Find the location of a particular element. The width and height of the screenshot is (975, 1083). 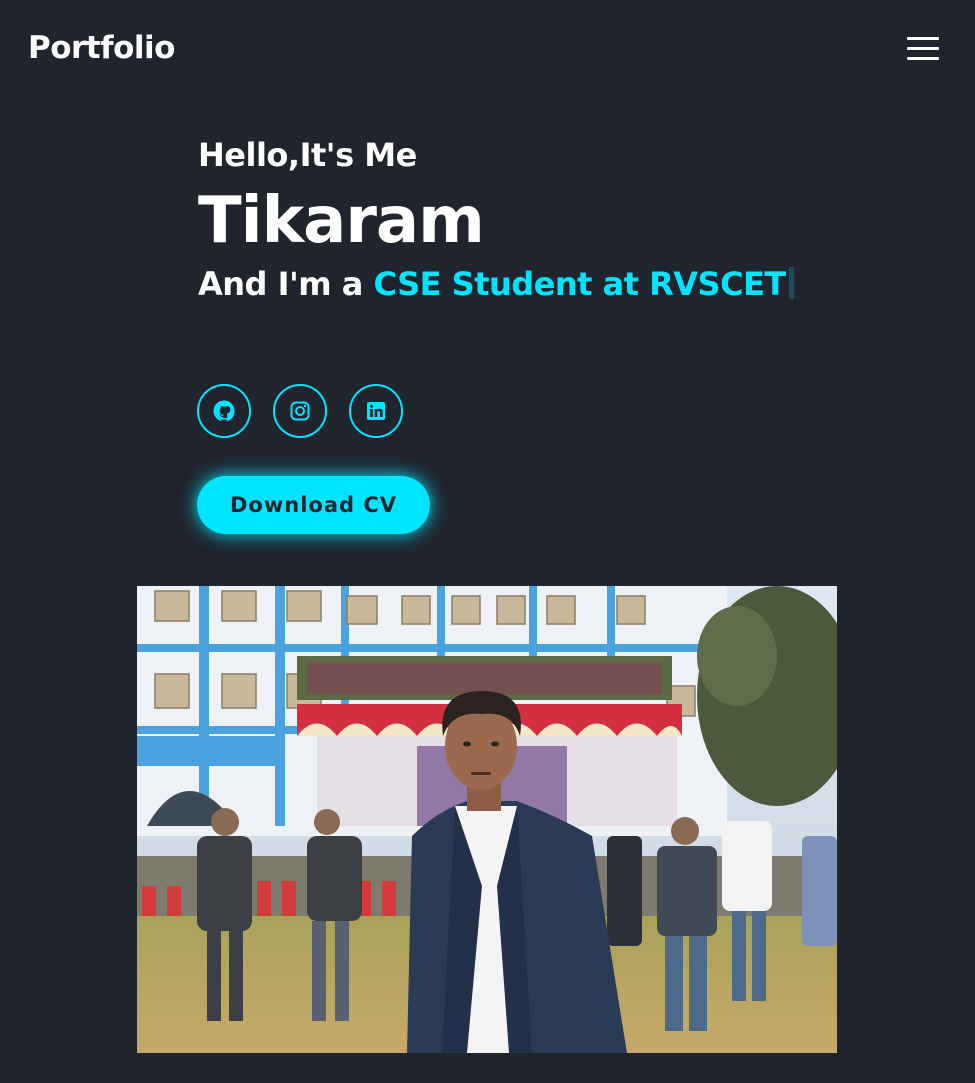

hero-role-highlight: CSE Student at RVSCET is located at coordinates (580, 284).